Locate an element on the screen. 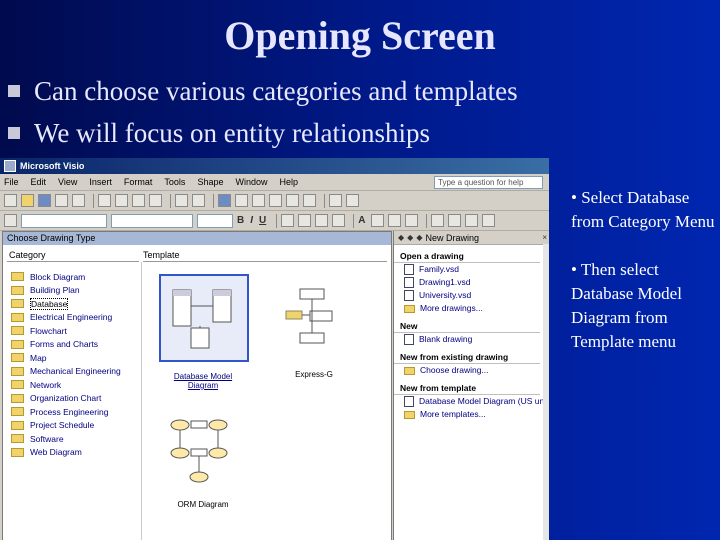 This screenshot has height=540, width=720. back-arrow-icon: ◆ is located at coordinates (401, 237).